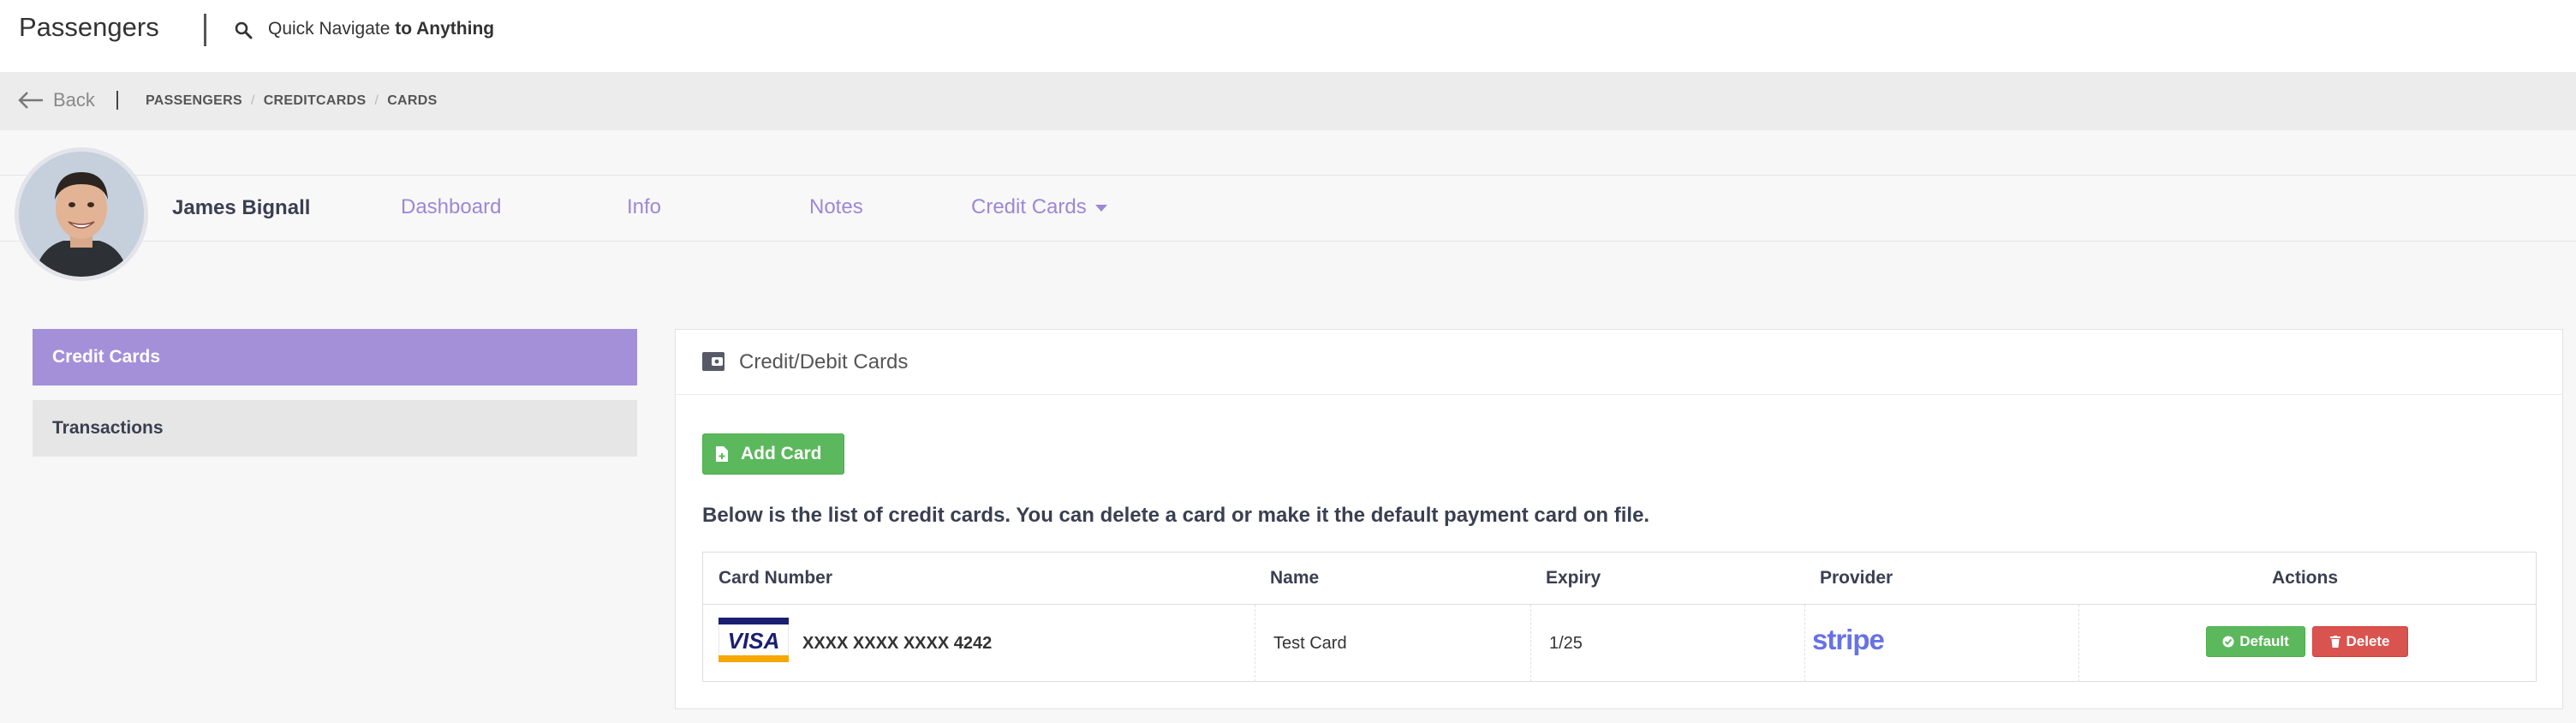  Describe the element at coordinates (1310, 643) in the screenshot. I see `card-name: Test Card` at that location.